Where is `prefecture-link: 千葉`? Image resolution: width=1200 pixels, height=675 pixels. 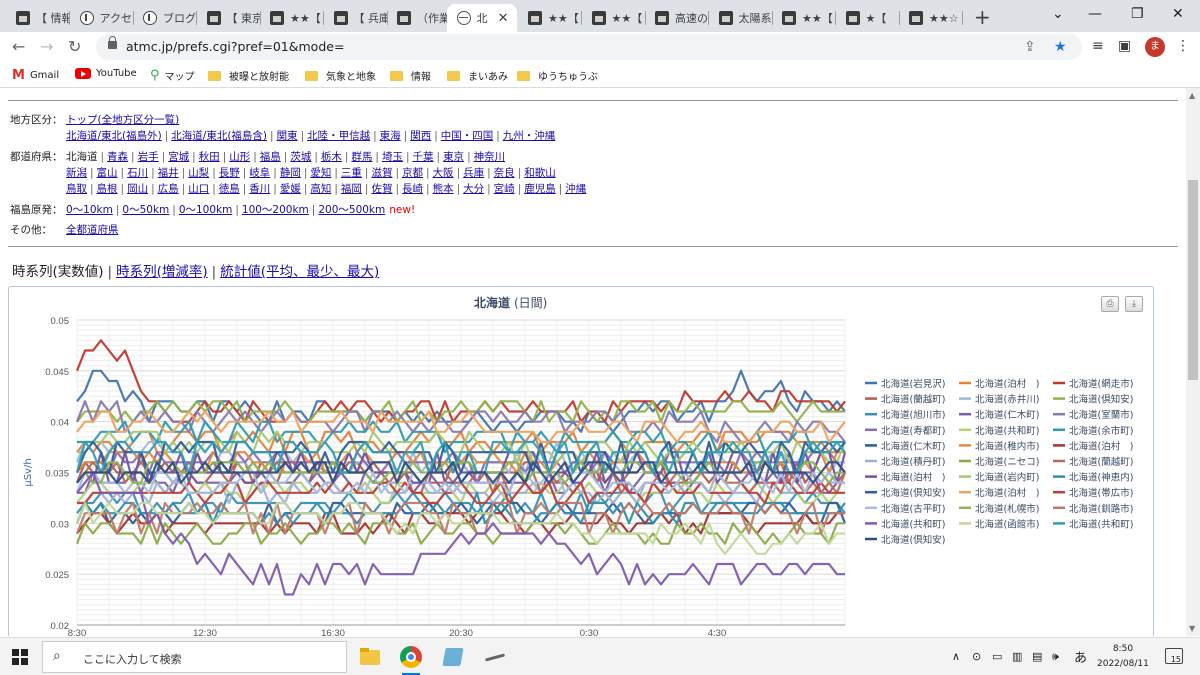
prefecture-link: 千葉 is located at coordinates (423, 157).